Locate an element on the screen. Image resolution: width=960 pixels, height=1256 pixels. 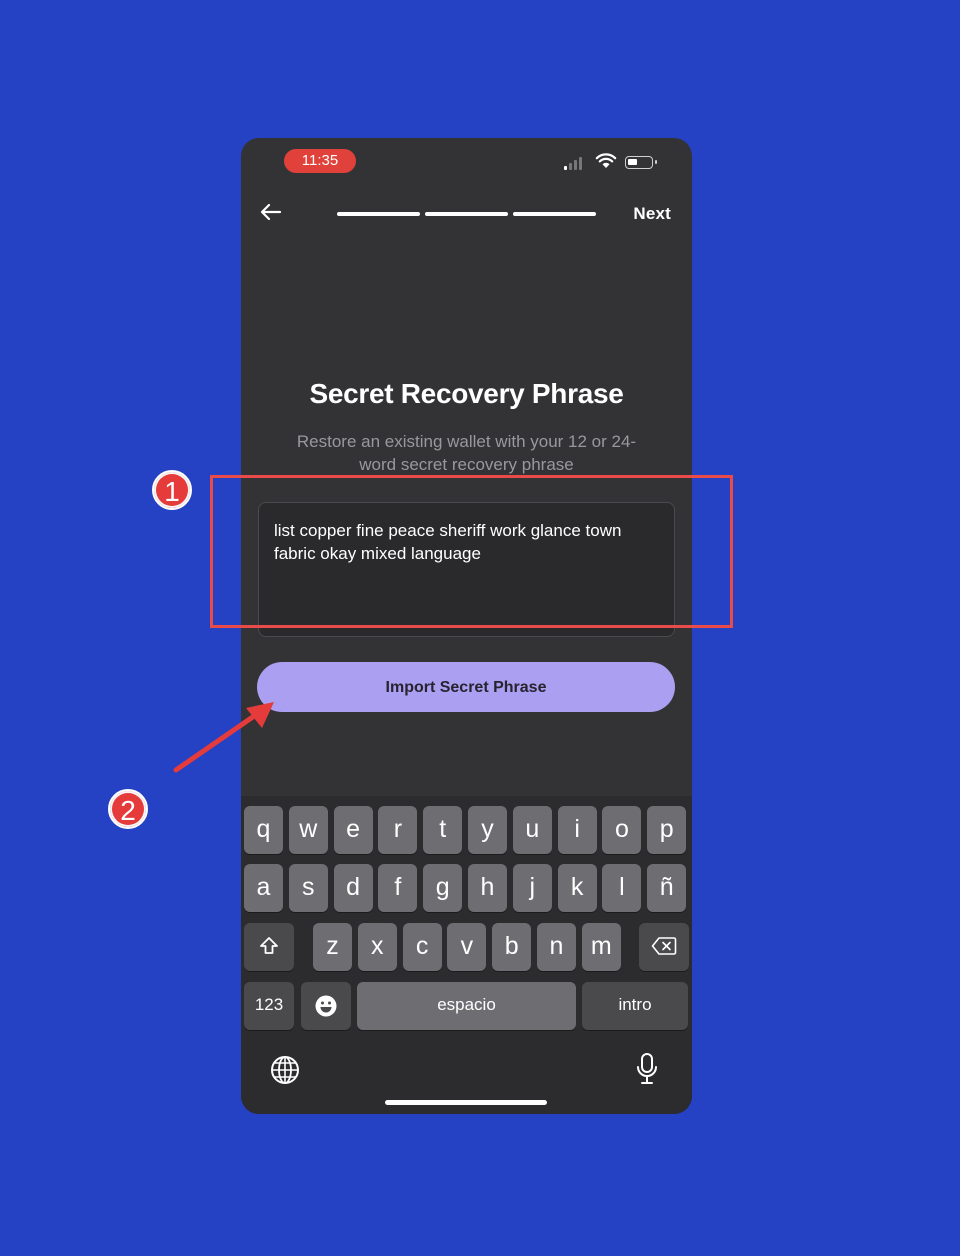
battery-icon is located at coordinates (641, 162).